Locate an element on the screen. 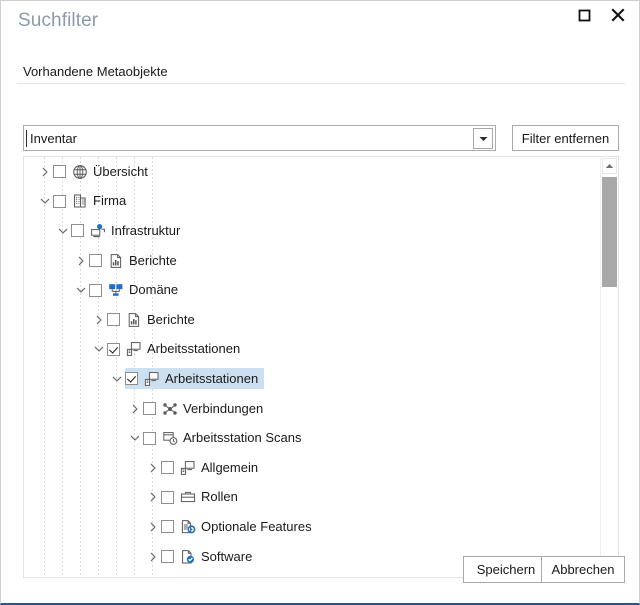  text-caret is located at coordinates (26, 138).